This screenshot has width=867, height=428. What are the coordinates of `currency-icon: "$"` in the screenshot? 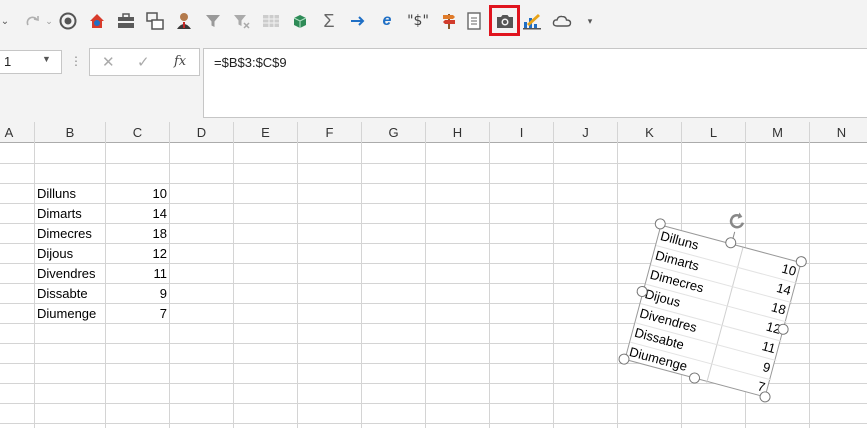 It's located at (418, 21).